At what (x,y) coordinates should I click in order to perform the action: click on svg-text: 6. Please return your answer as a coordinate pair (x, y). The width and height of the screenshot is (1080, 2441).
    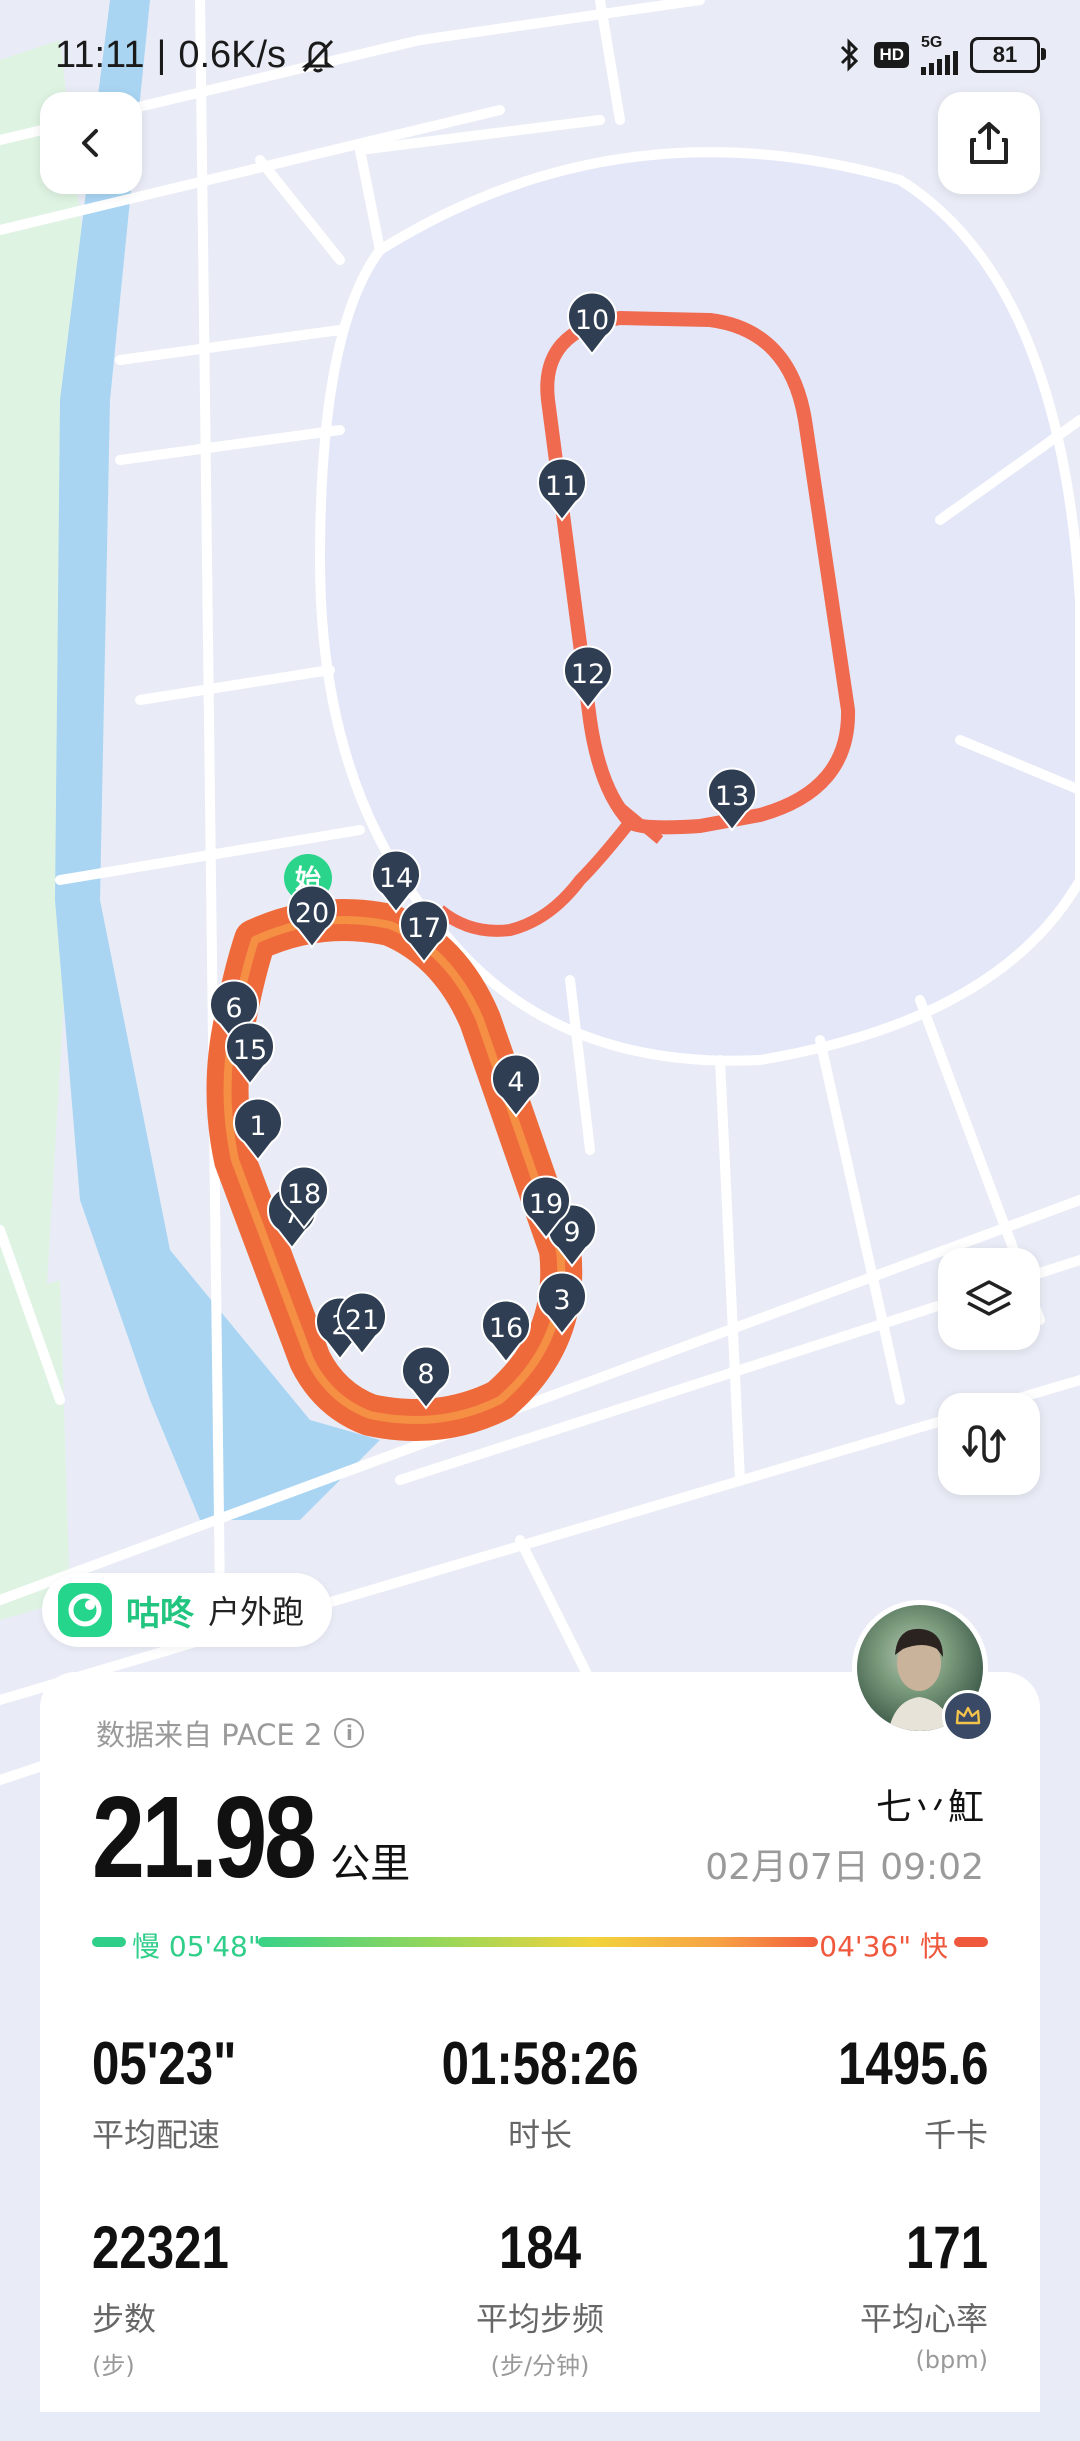
    Looking at the image, I should click on (233, 1008).